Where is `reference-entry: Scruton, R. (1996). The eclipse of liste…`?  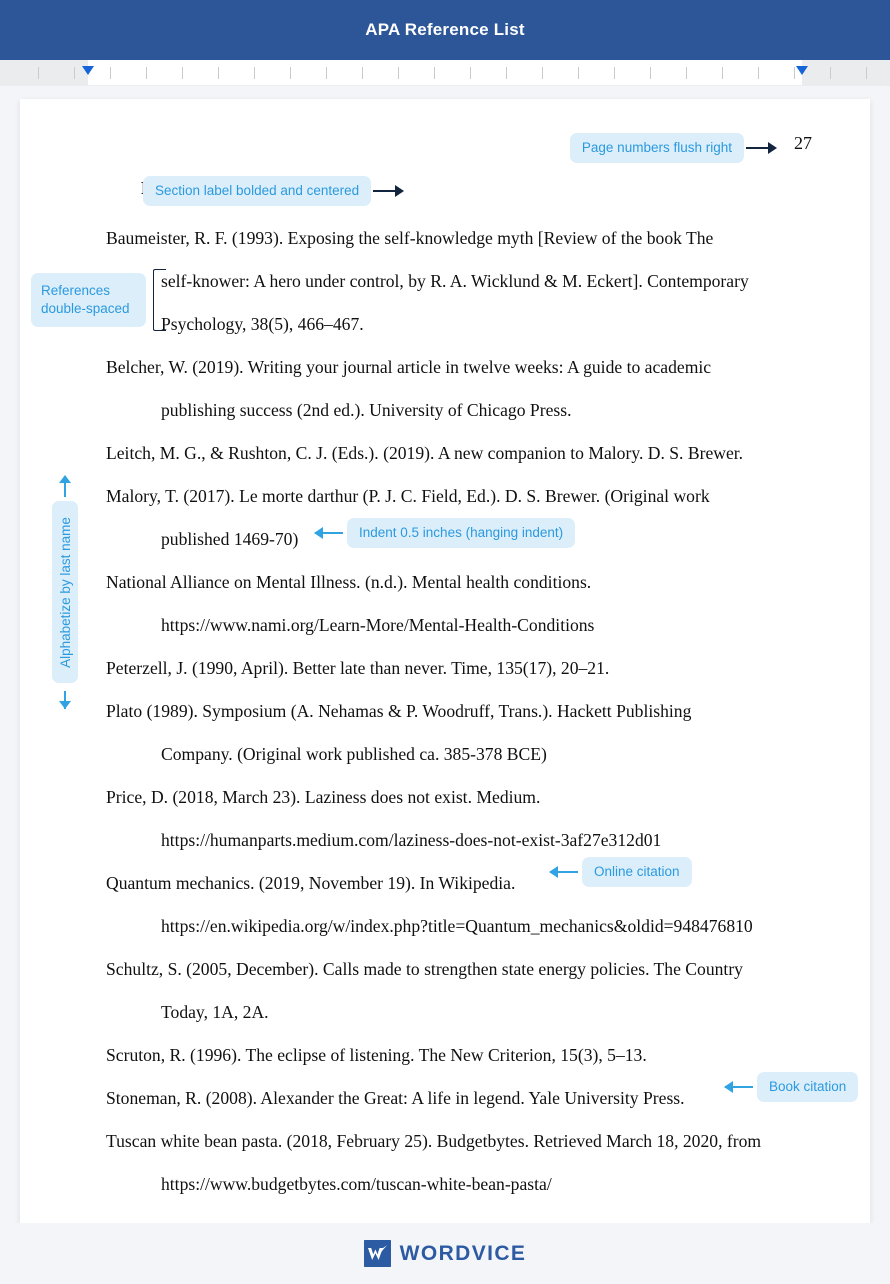 reference-entry: Scruton, R. (1996). The eclipse of liste… is located at coordinates (466, 1055).